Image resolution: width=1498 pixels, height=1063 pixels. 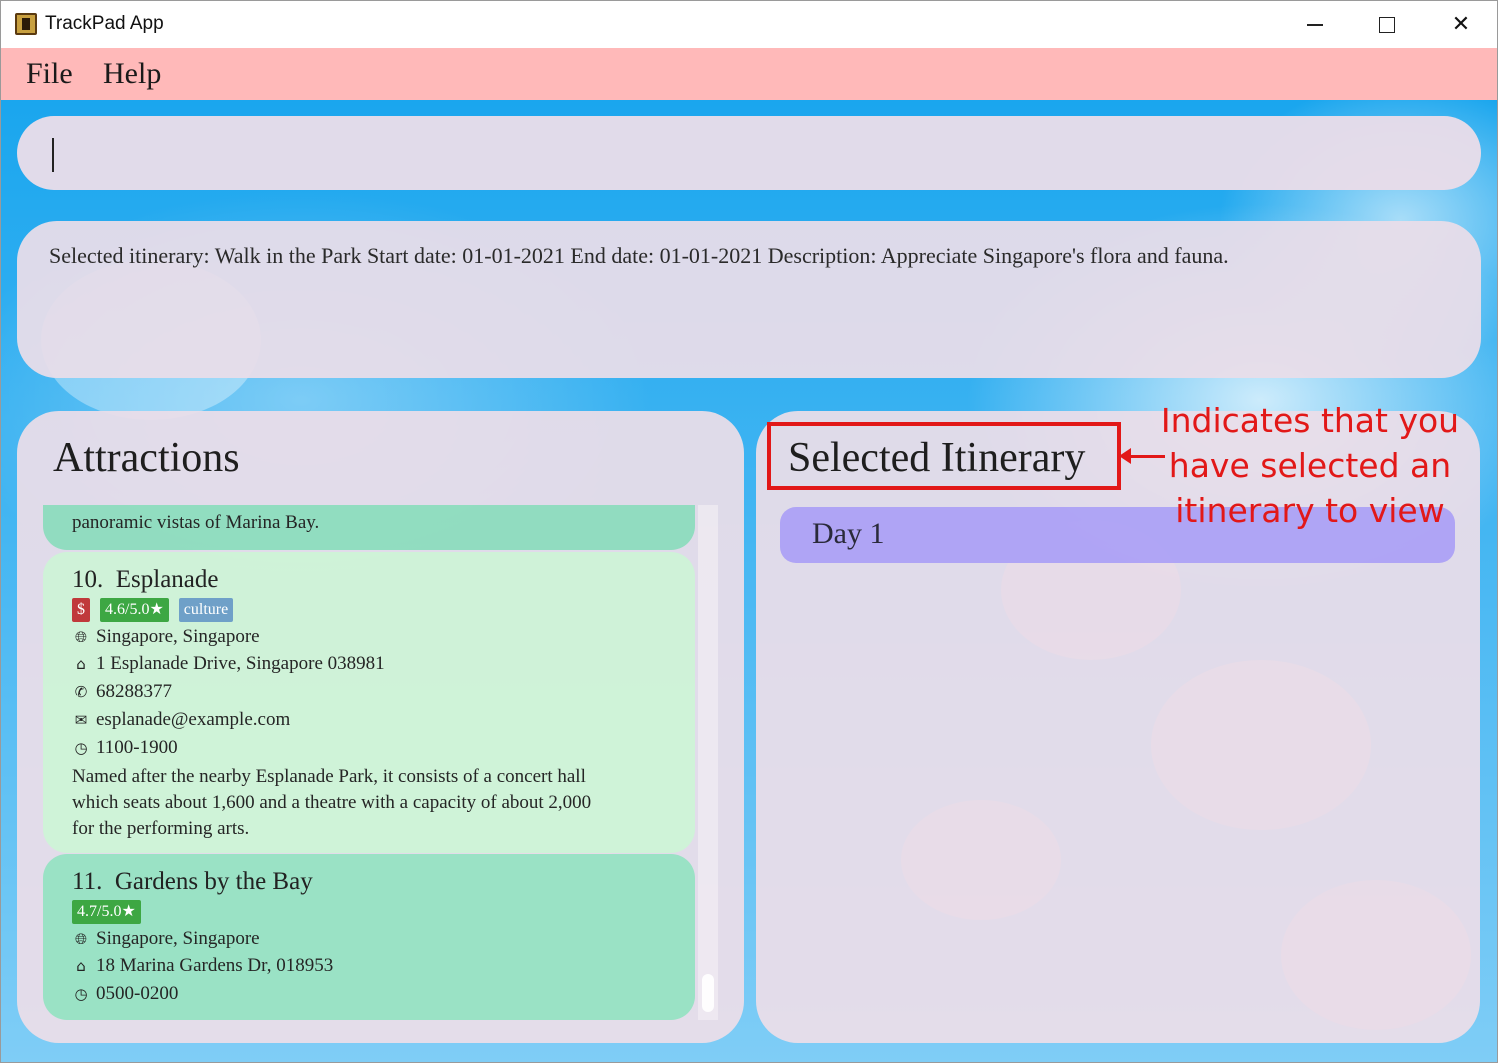 I want to click on close-icon: ✕, so click(x=1461, y=24).